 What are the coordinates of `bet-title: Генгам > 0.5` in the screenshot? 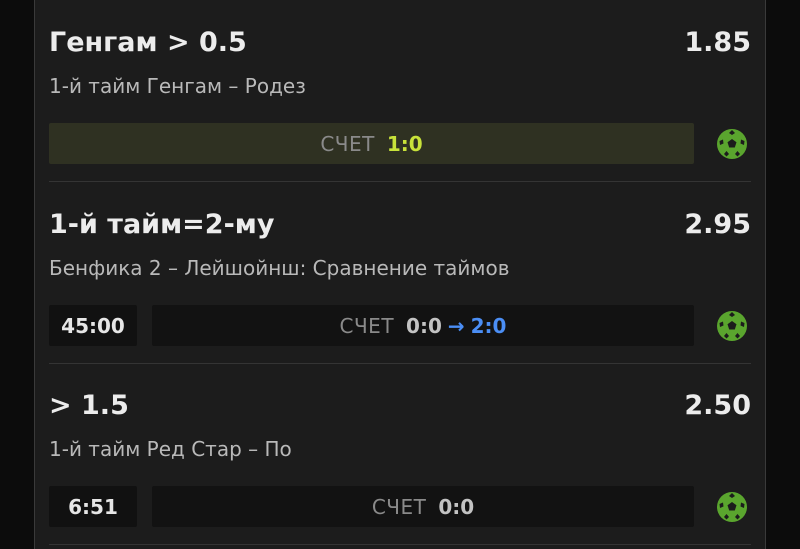 It's located at (148, 42).